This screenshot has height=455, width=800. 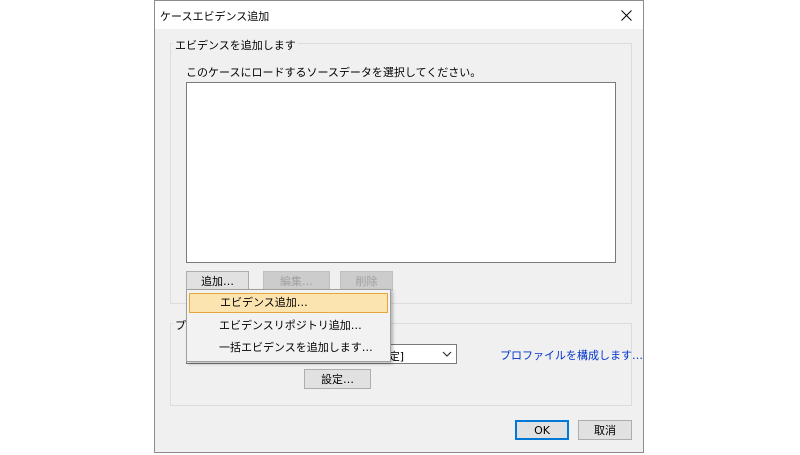 What do you see at coordinates (334, 72) in the screenshot?
I see `evidence-instruction: このケースにロードするソースデータを選択してください。` at bounding box center [334, 72].